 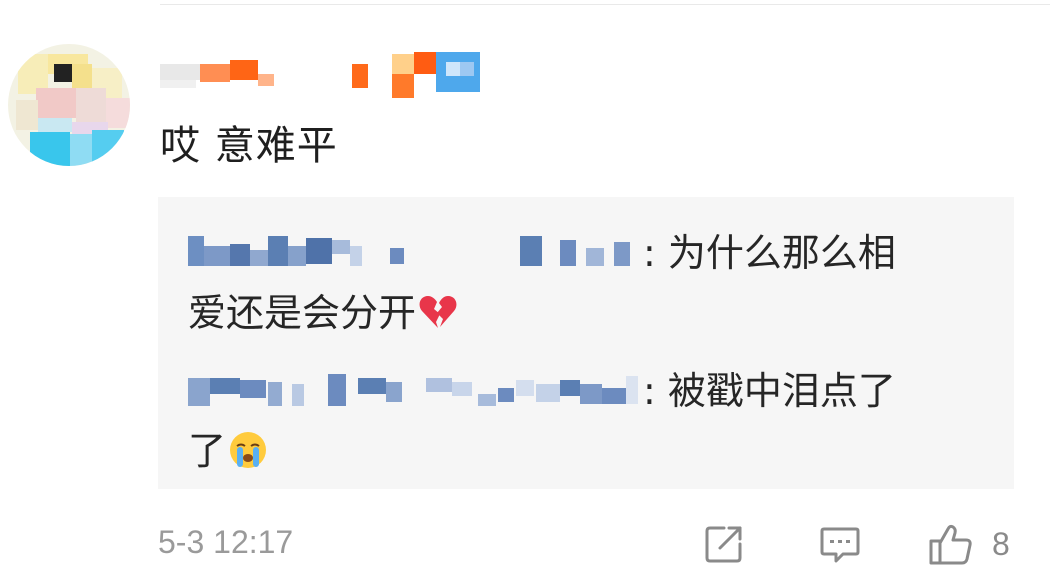 I want to click on crying-face-icon, so click(x=248, y=447).